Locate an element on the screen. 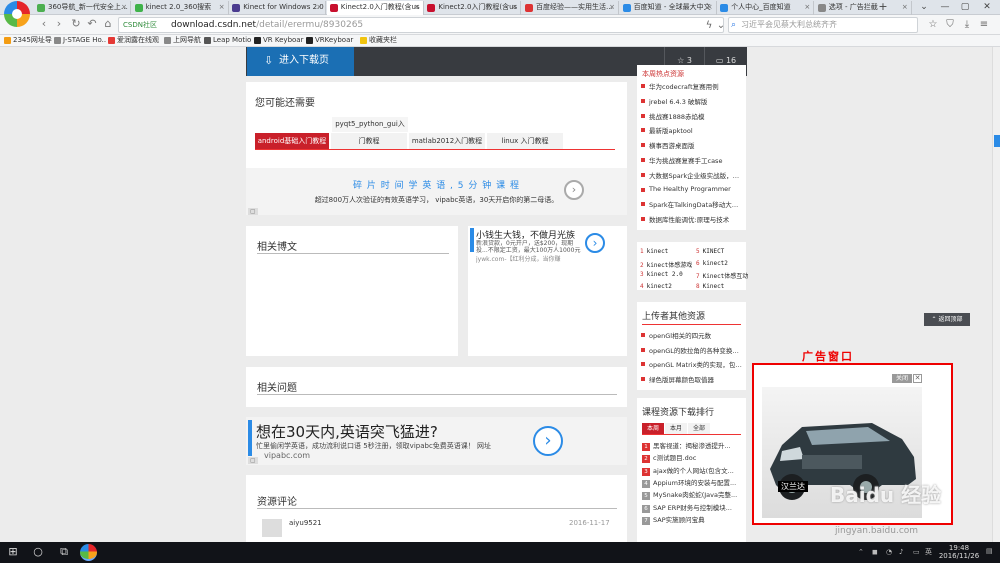 The width and height of the screenshot is (1000, 563). home-icon: ⌂ is located at coordinates (108, 24).